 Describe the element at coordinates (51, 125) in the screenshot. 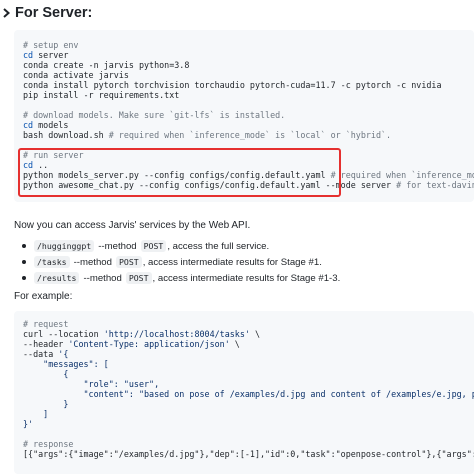

I see `code-token: models` at that location.